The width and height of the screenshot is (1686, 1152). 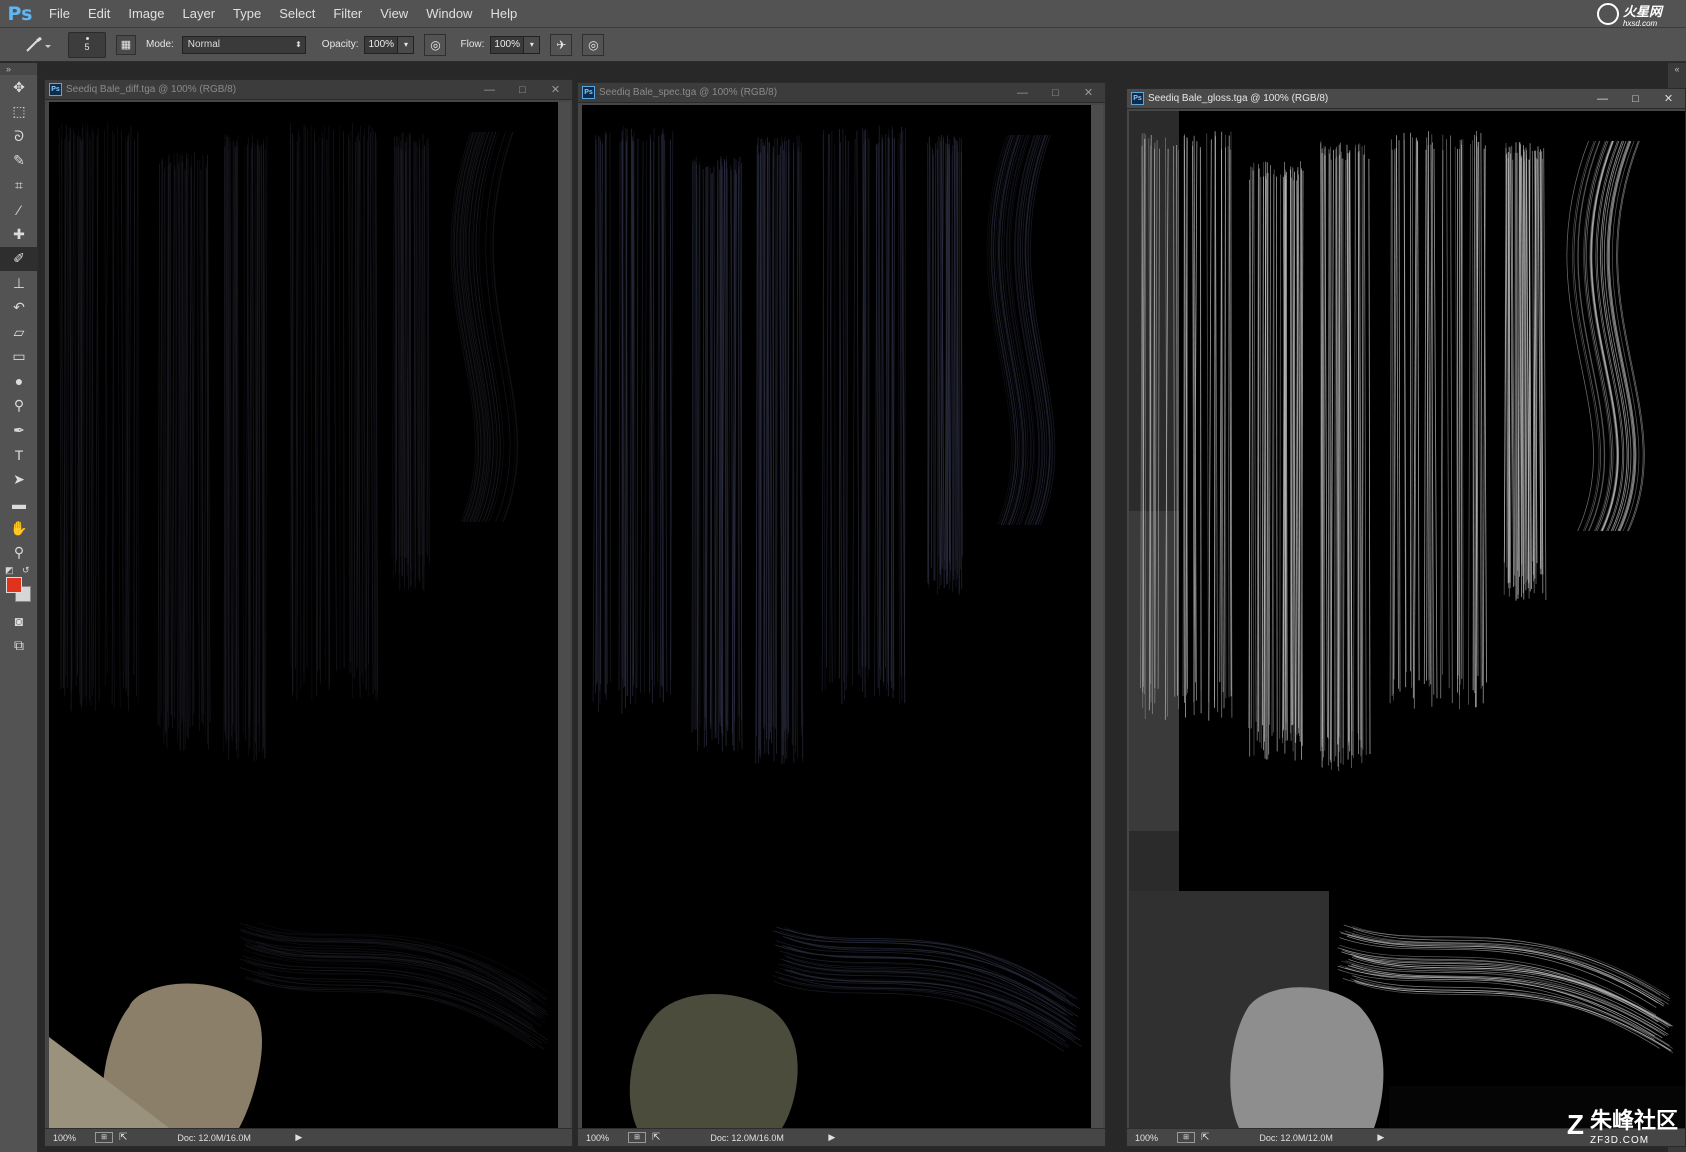 I want to click on brush-panel-toggle-icon: ▦, so click(x=126, y=44).